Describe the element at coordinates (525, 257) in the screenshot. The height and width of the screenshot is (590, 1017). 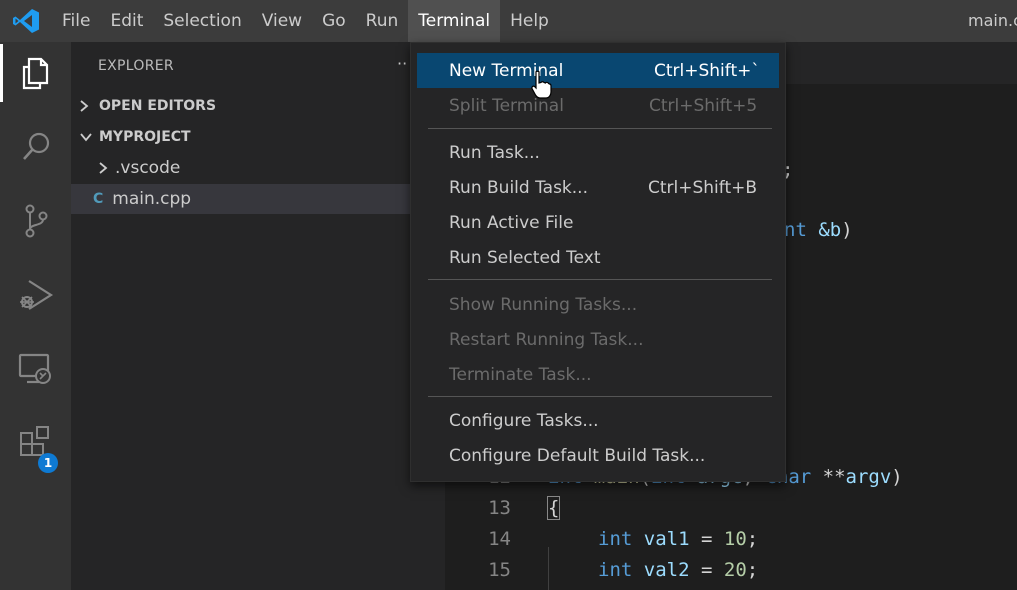
I see `menu-item-label: Run Selected Text` at that location.